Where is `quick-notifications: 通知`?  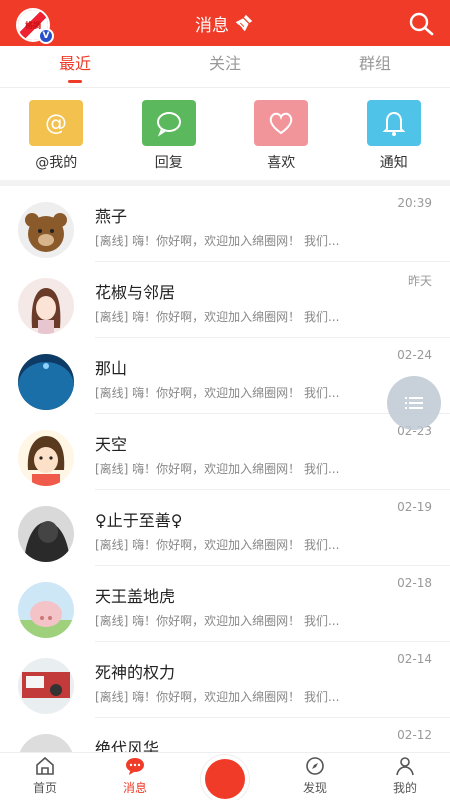 quick-notifications: 通知 is located at coordinates (394, 140).